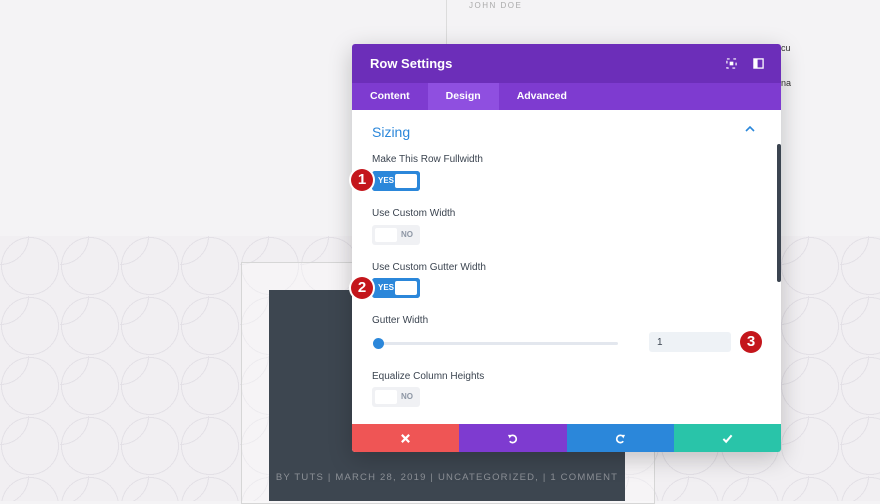  I want to click on undo-button, so click(513, 438).